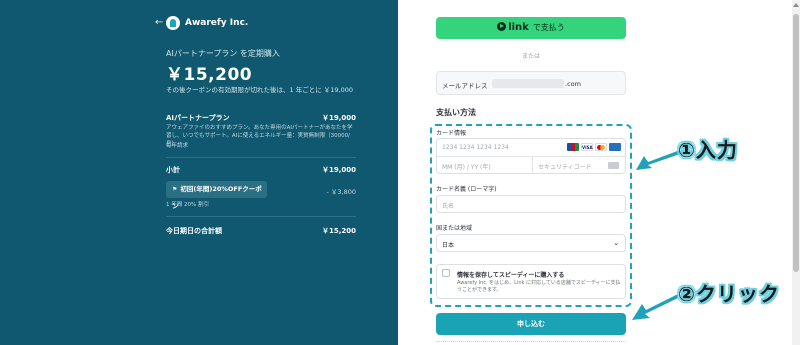  What do you see at coordinates (173, 23) in the screenshot?
I see `company-logo-icon` at bounding box center [173, 23].